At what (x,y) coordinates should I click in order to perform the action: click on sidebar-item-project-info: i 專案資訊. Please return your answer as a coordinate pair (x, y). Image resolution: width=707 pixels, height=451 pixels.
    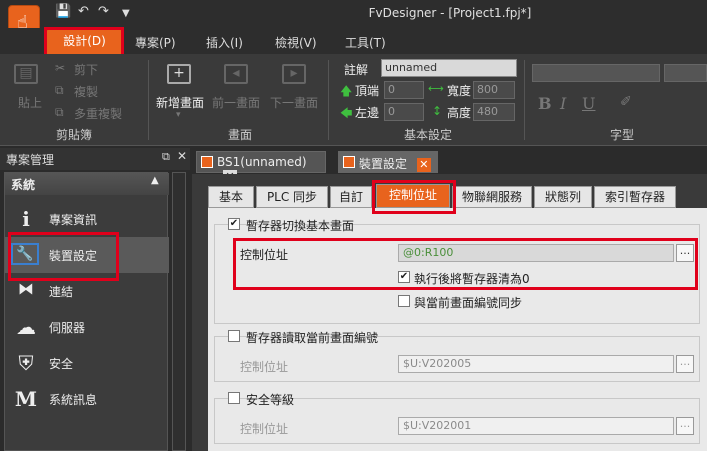
    Looking at the image, I should click on (87, 219).